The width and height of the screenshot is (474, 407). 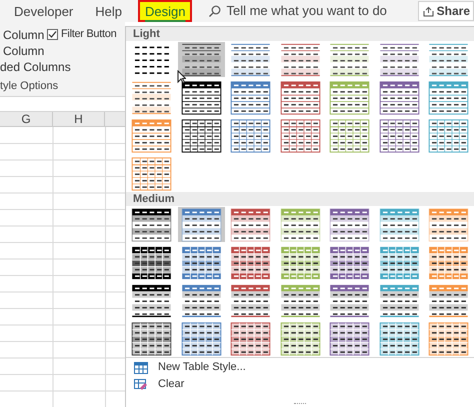 I want to click on table-icon, so click(x=141, y=368).